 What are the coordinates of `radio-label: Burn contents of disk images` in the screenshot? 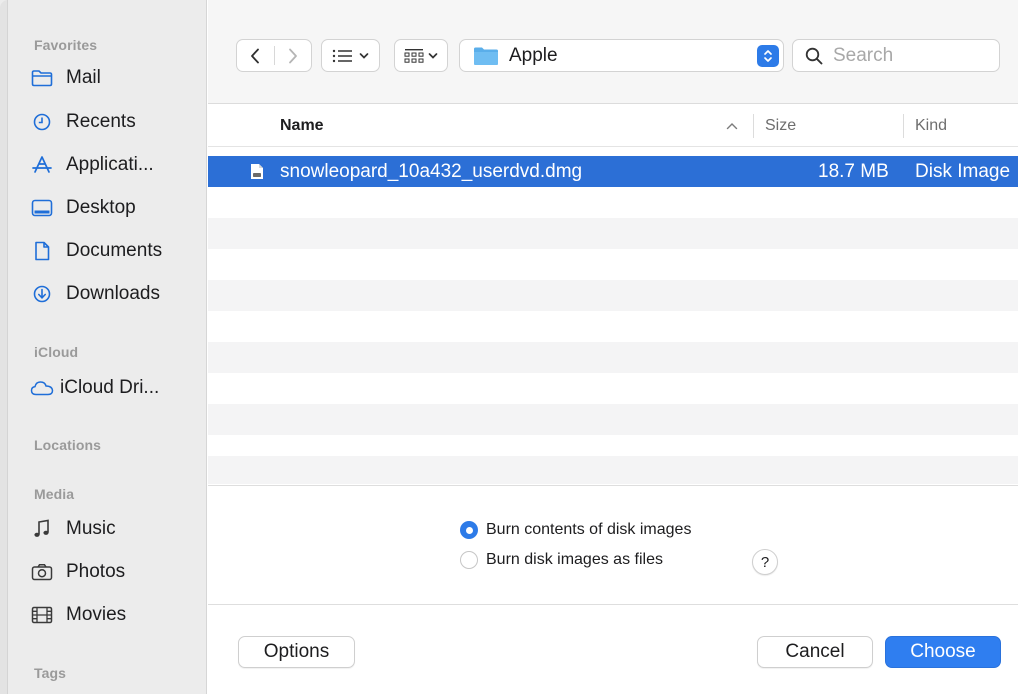 It's located at (589, 529).